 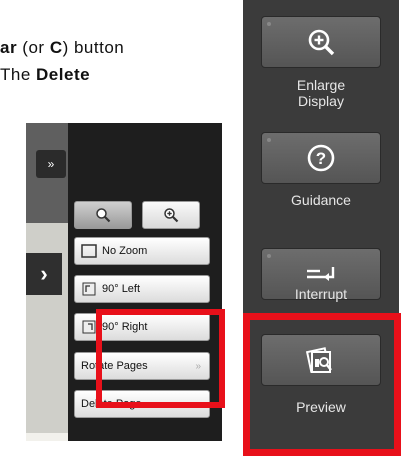 What do you see at coordinates (321, 200) in the screenshot?
I see `guidance-label: Guidance` at bounding box center [321, 200].